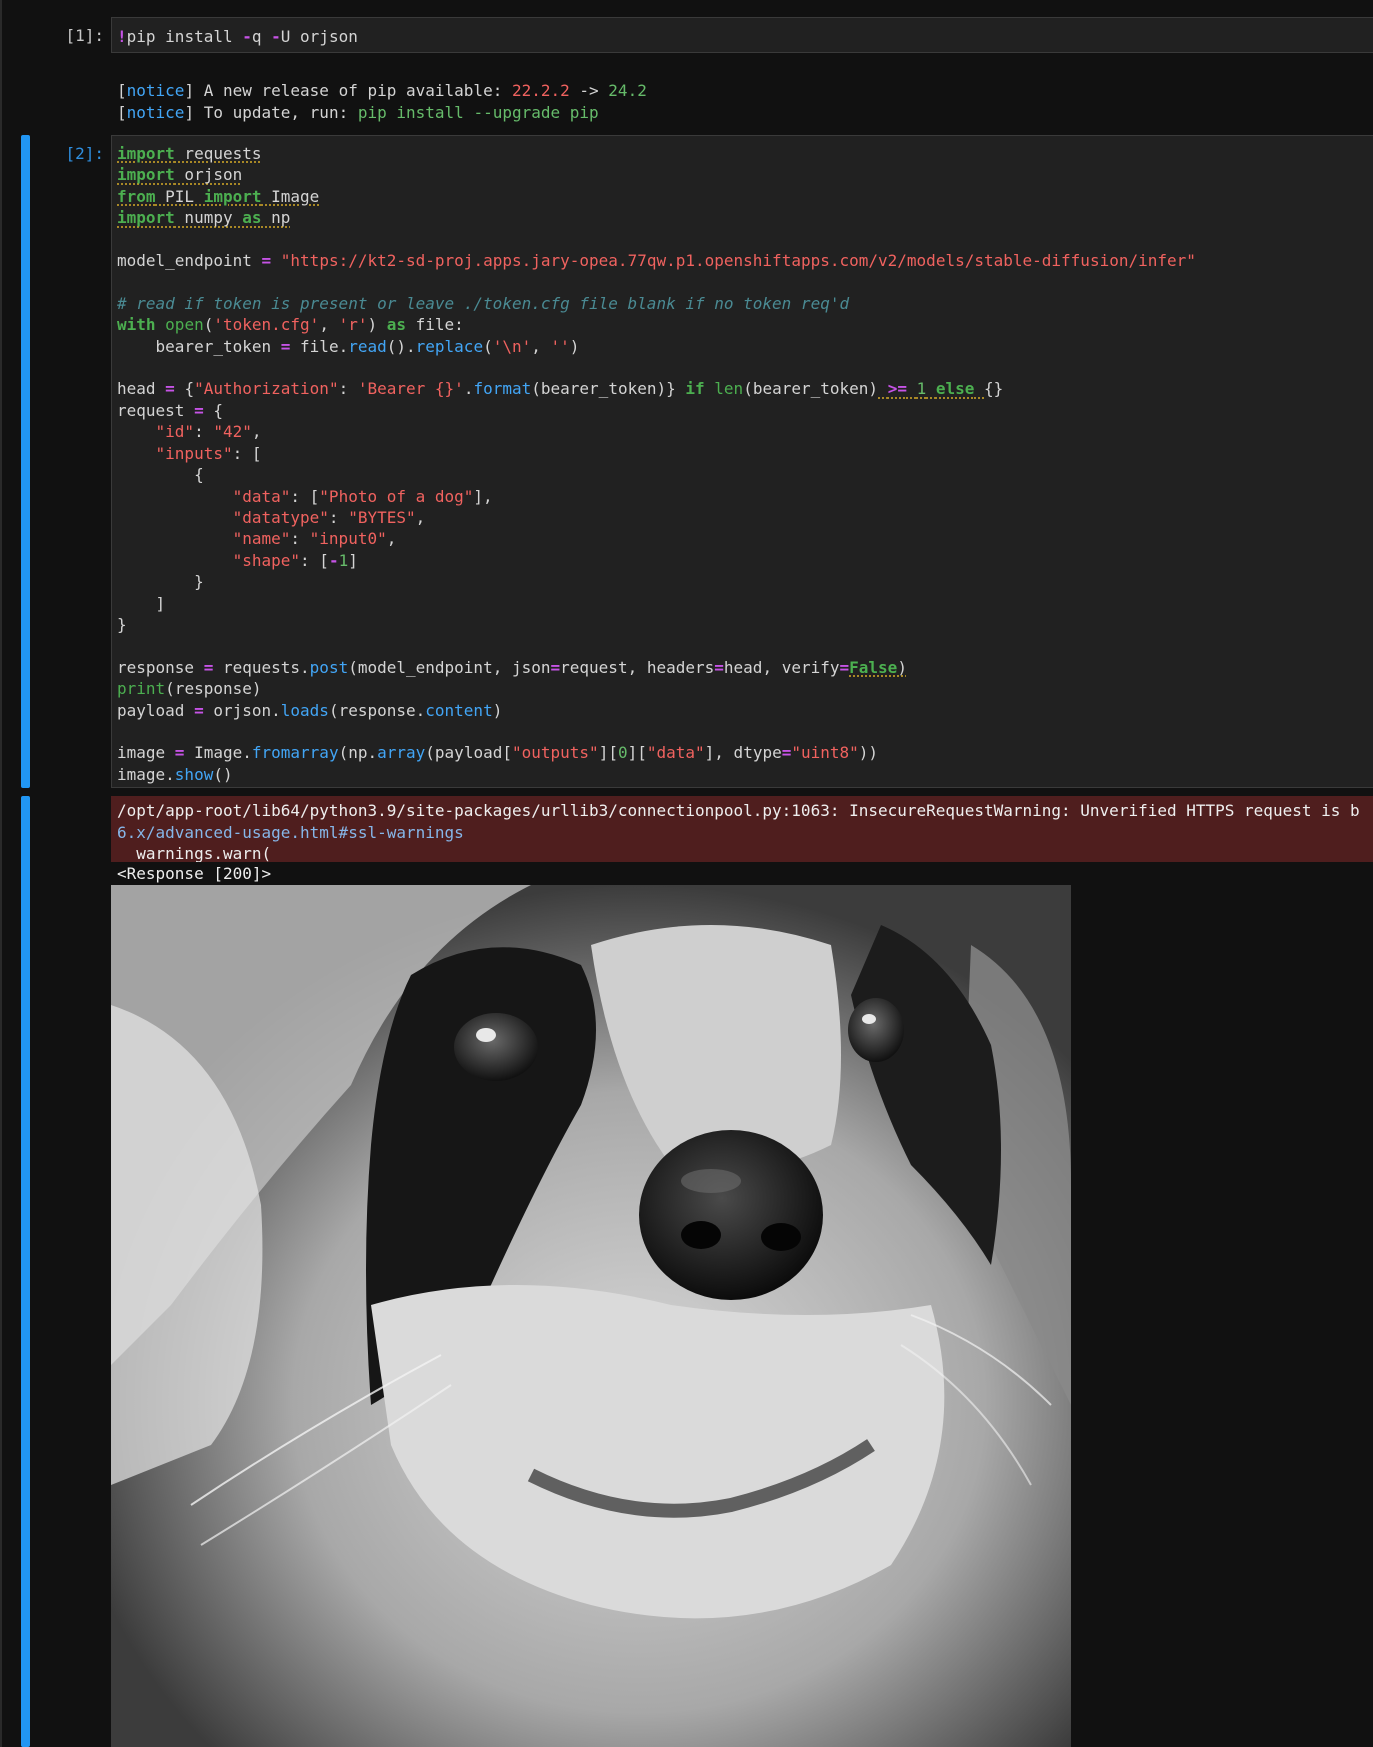 The width and height of the screenshot is (1373, 1747). Describe the element at coordinates (290, 832) in the screenshot. I see `ssl-warnings-link: 6.x/advanced-usage.html#ssl-warnings` at that location.